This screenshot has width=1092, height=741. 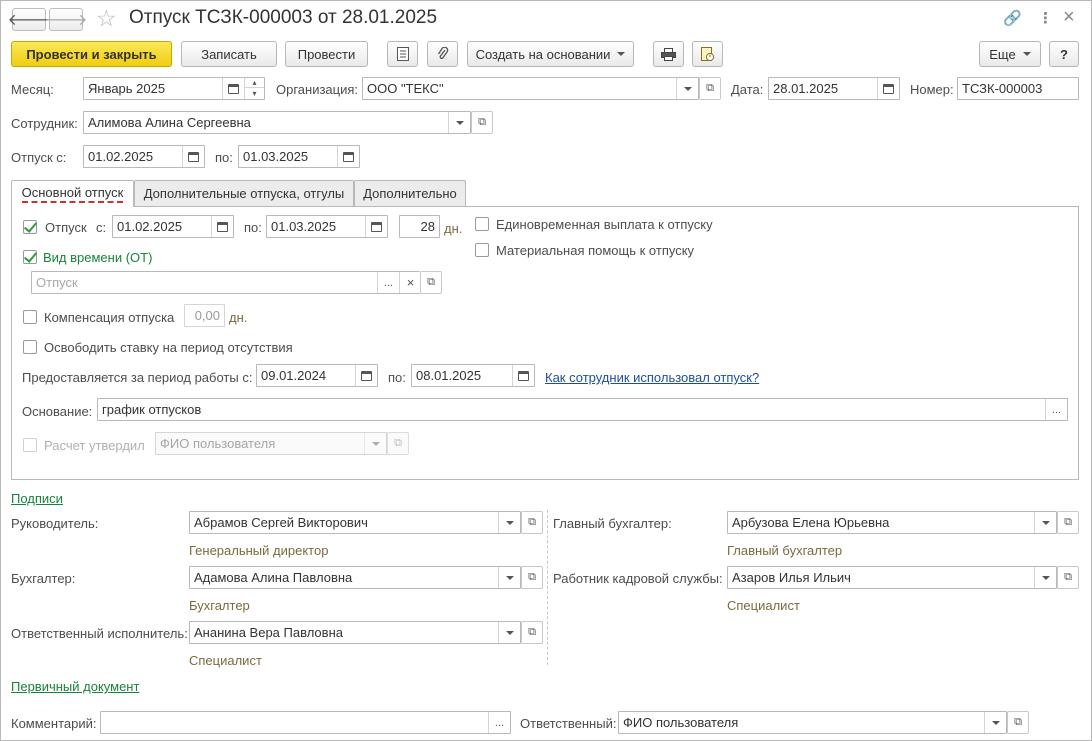 I want to click on close-icon: ×, so click(x=1069, y=17).